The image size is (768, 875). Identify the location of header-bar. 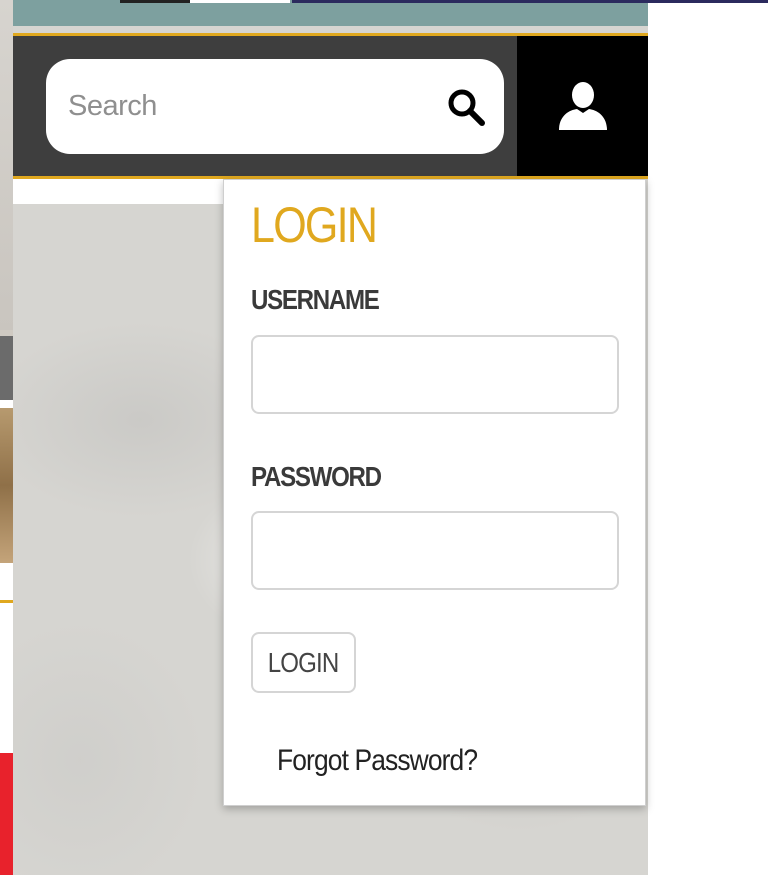
(330, 106).